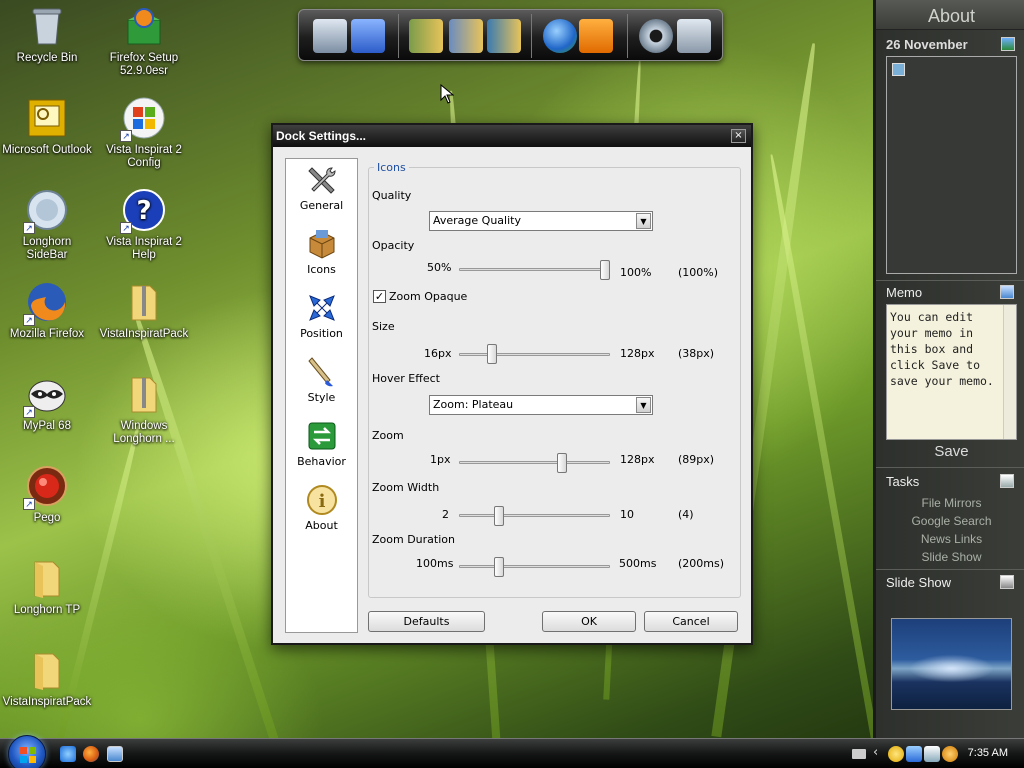 The image size is (1024, 768). I want to click on tray-smiley-icon, so click(896, 754).